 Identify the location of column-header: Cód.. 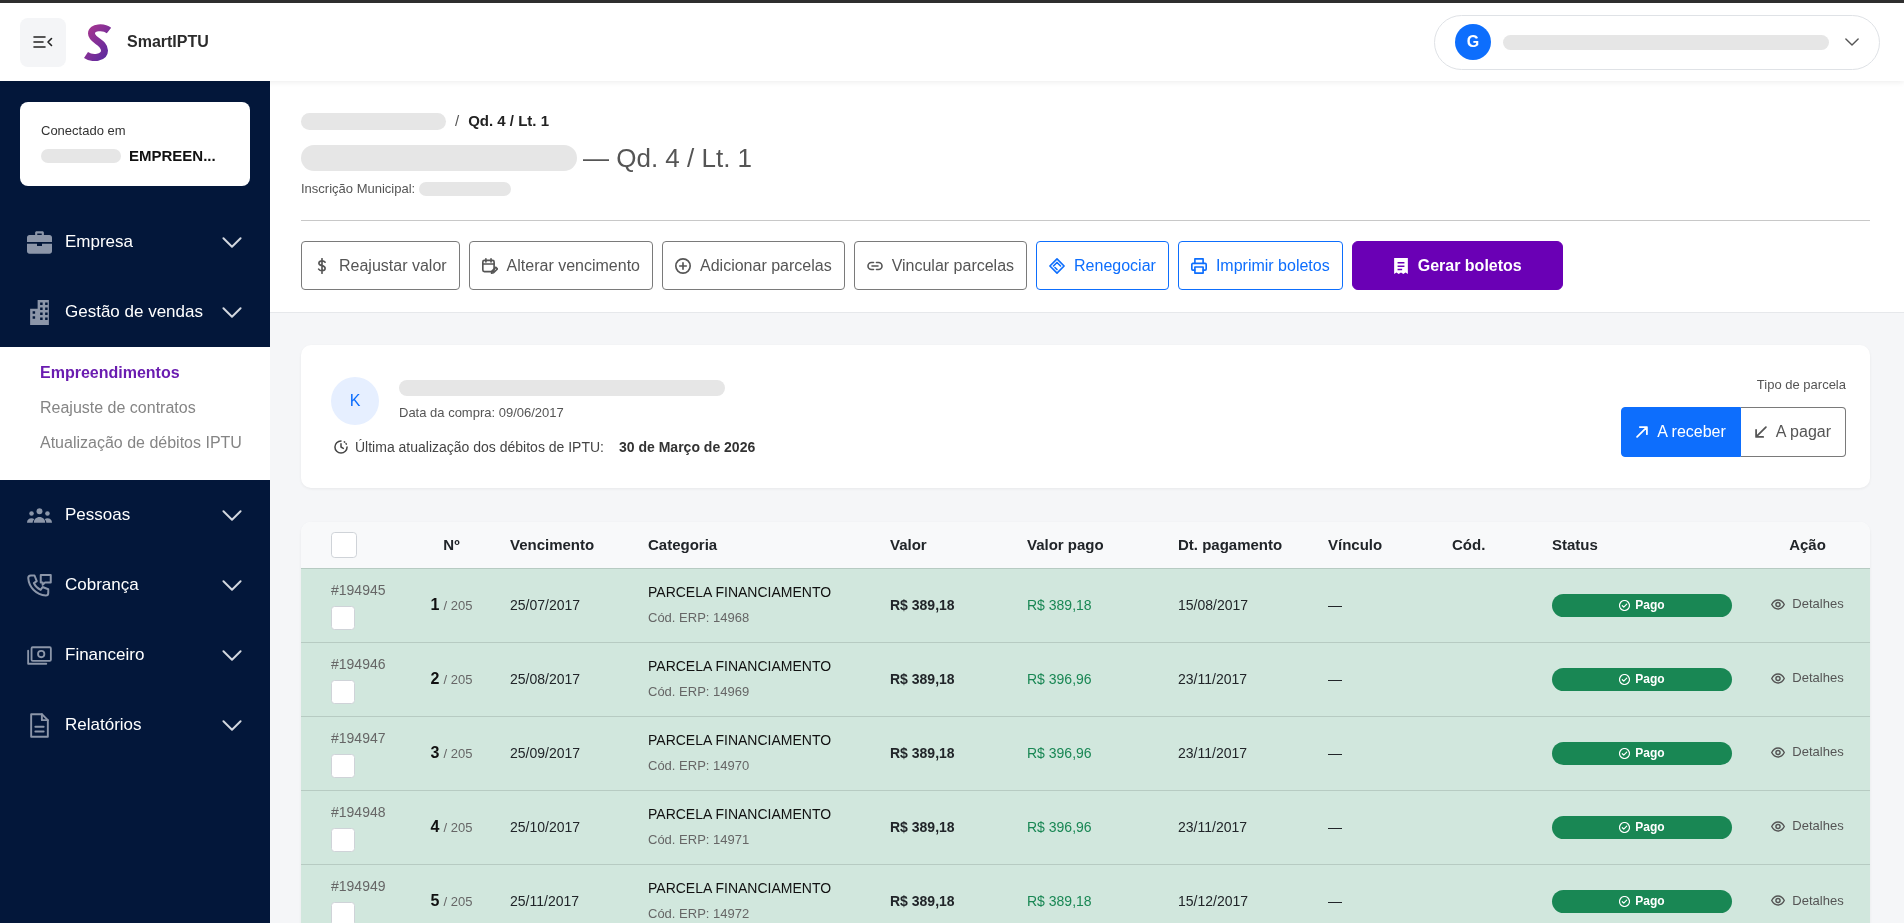
(1490, 545).